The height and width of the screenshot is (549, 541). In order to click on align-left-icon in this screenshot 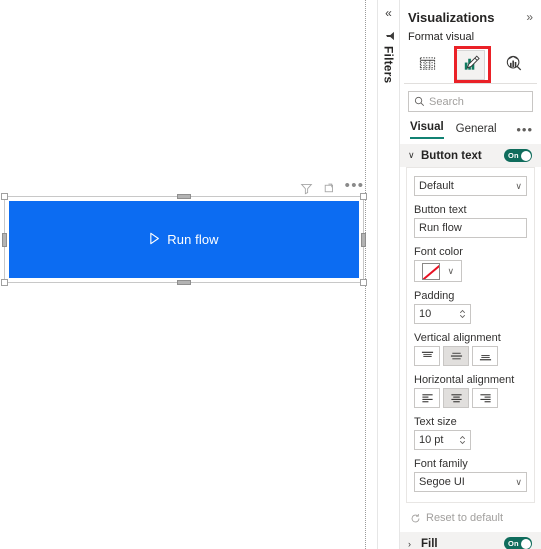, I will do `click(427, 398)`.